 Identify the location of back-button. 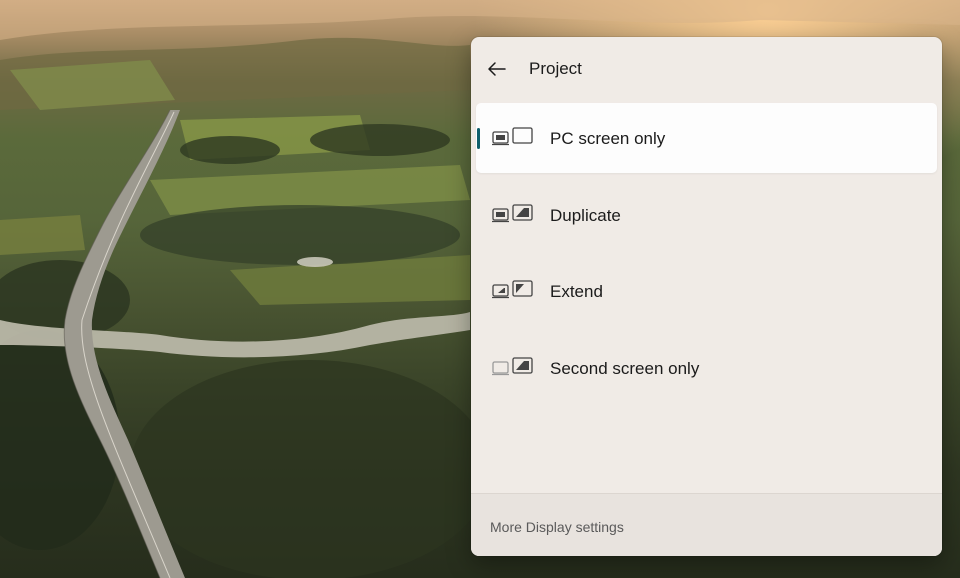
(497, 69).